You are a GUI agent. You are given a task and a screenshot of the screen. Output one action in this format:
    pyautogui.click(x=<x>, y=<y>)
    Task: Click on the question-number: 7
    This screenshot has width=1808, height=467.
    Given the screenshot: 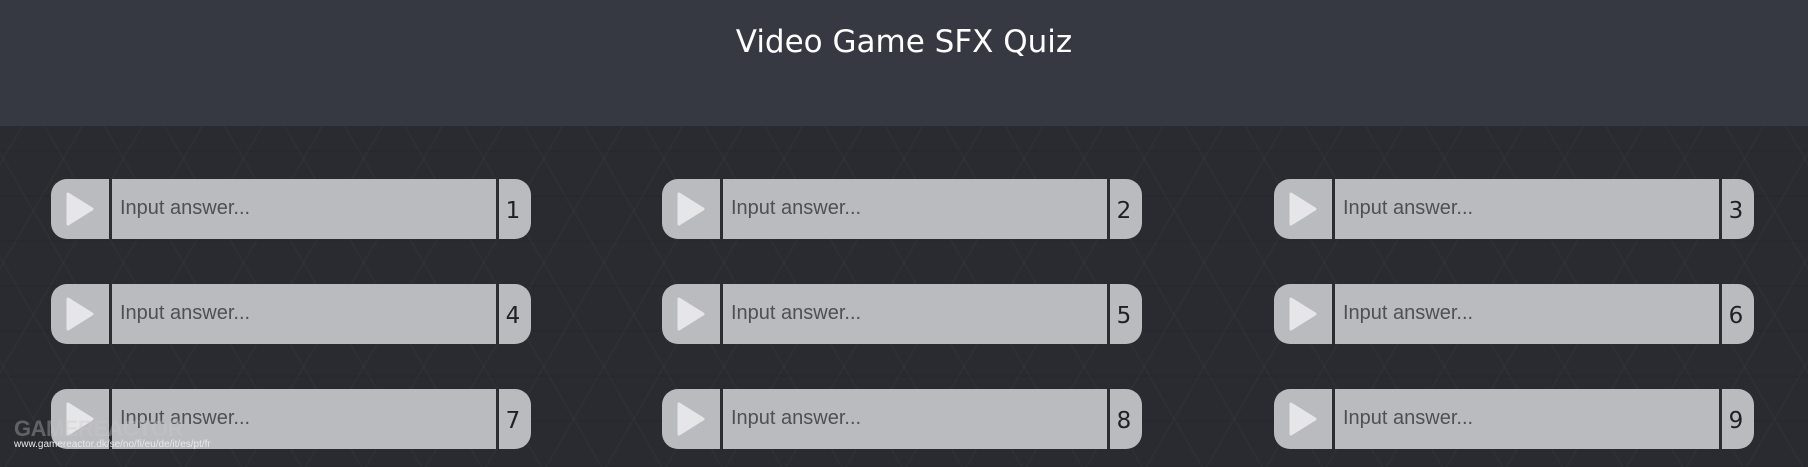 What is the action you would take?
    pyautogui.click(x=513, y=421)
    